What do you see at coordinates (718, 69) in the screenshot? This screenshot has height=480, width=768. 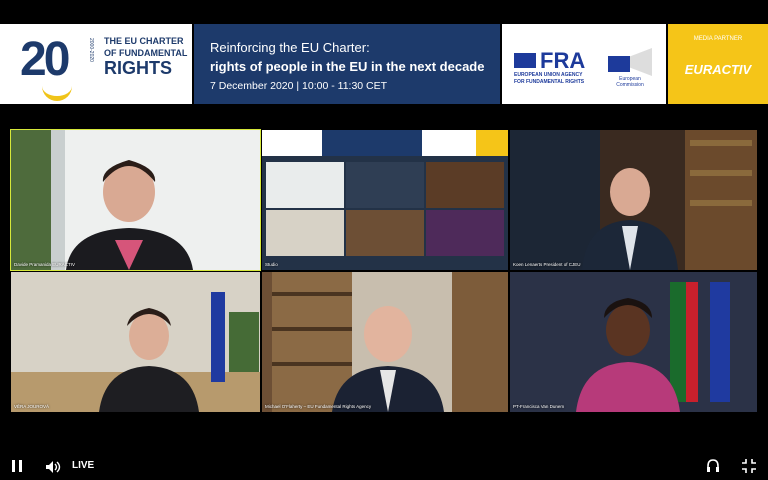 I see `media-partner-brand: EURACTIV` at bounding box center [718, 69].